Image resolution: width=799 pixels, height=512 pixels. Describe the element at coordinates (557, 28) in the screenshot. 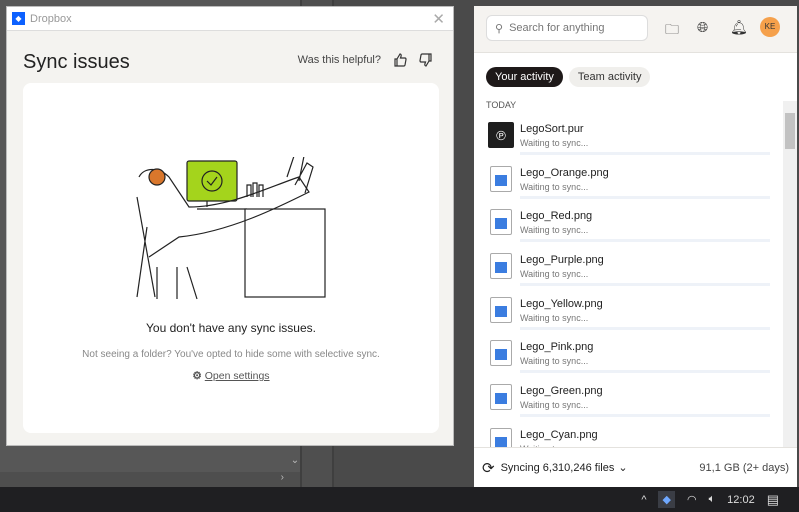

I see `search-placeholder: Search for anything` at that location.